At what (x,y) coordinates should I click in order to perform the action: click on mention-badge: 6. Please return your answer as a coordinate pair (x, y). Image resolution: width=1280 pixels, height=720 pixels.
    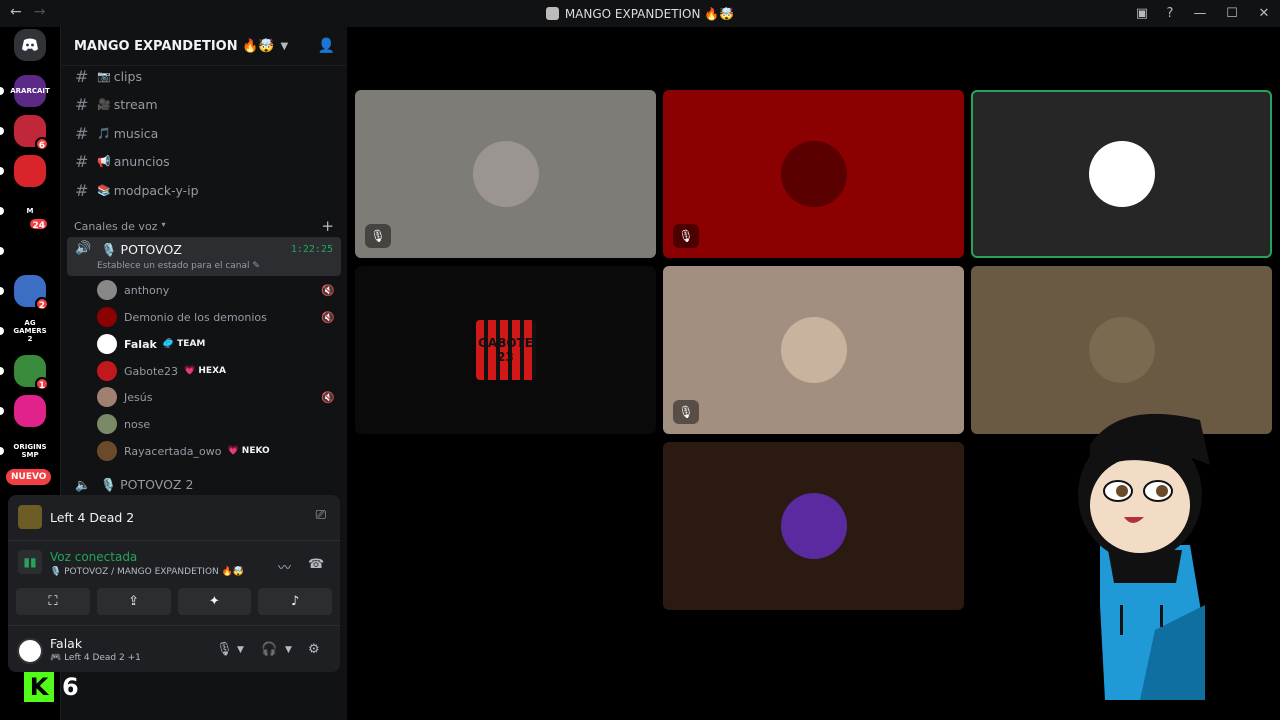
    Looking at the image, I should click on (41, 144).